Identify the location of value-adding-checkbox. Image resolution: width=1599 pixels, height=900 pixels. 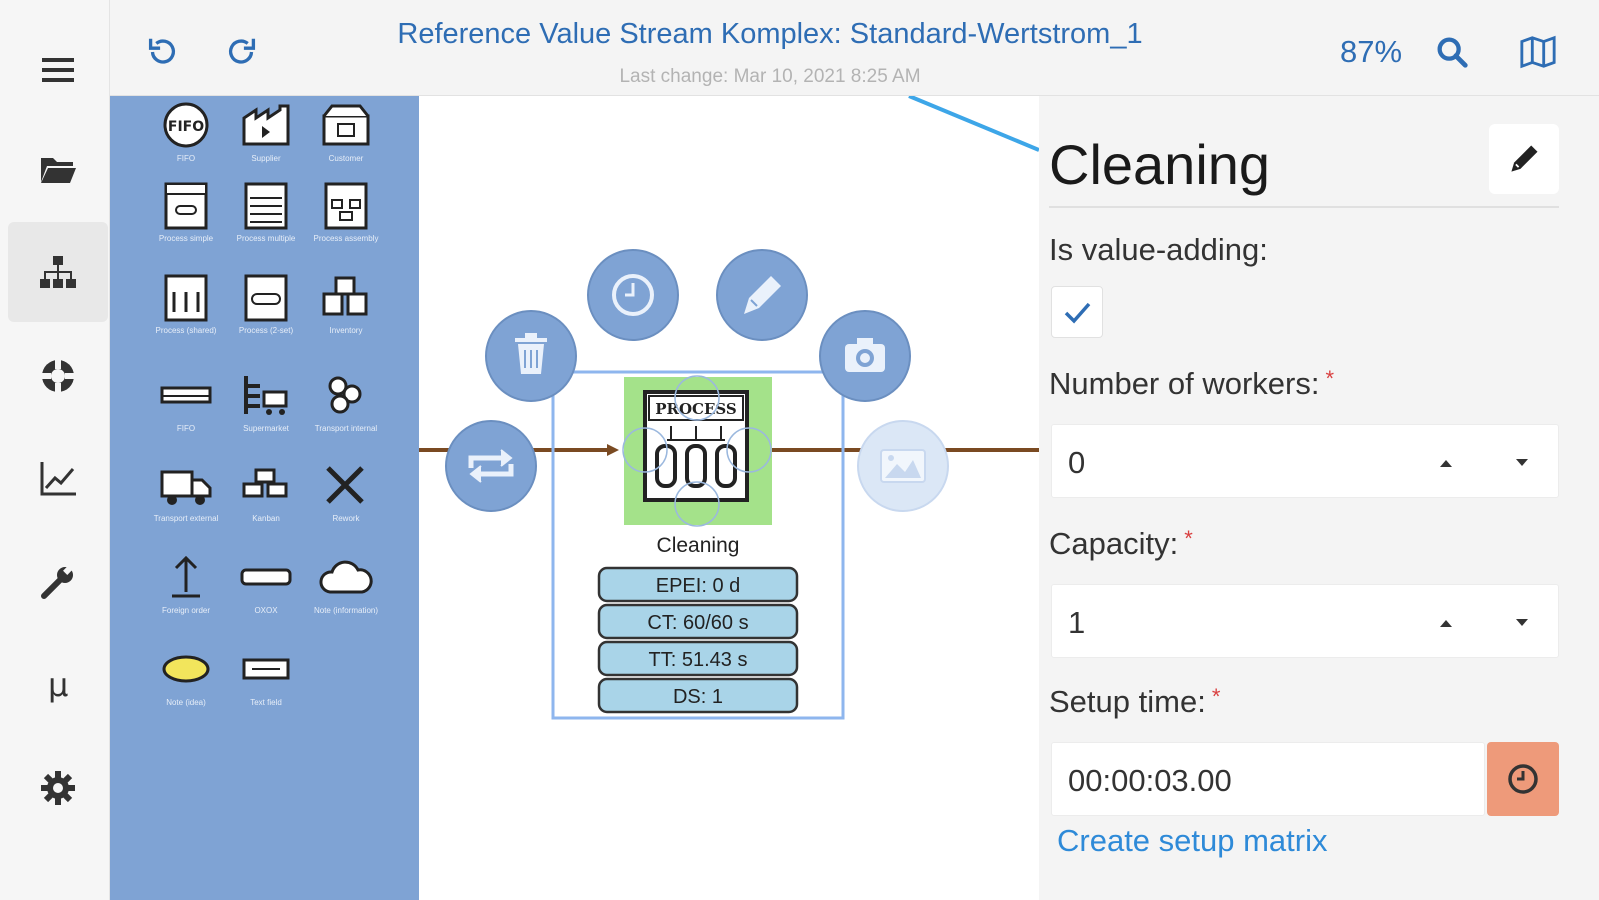
(1077, 312).